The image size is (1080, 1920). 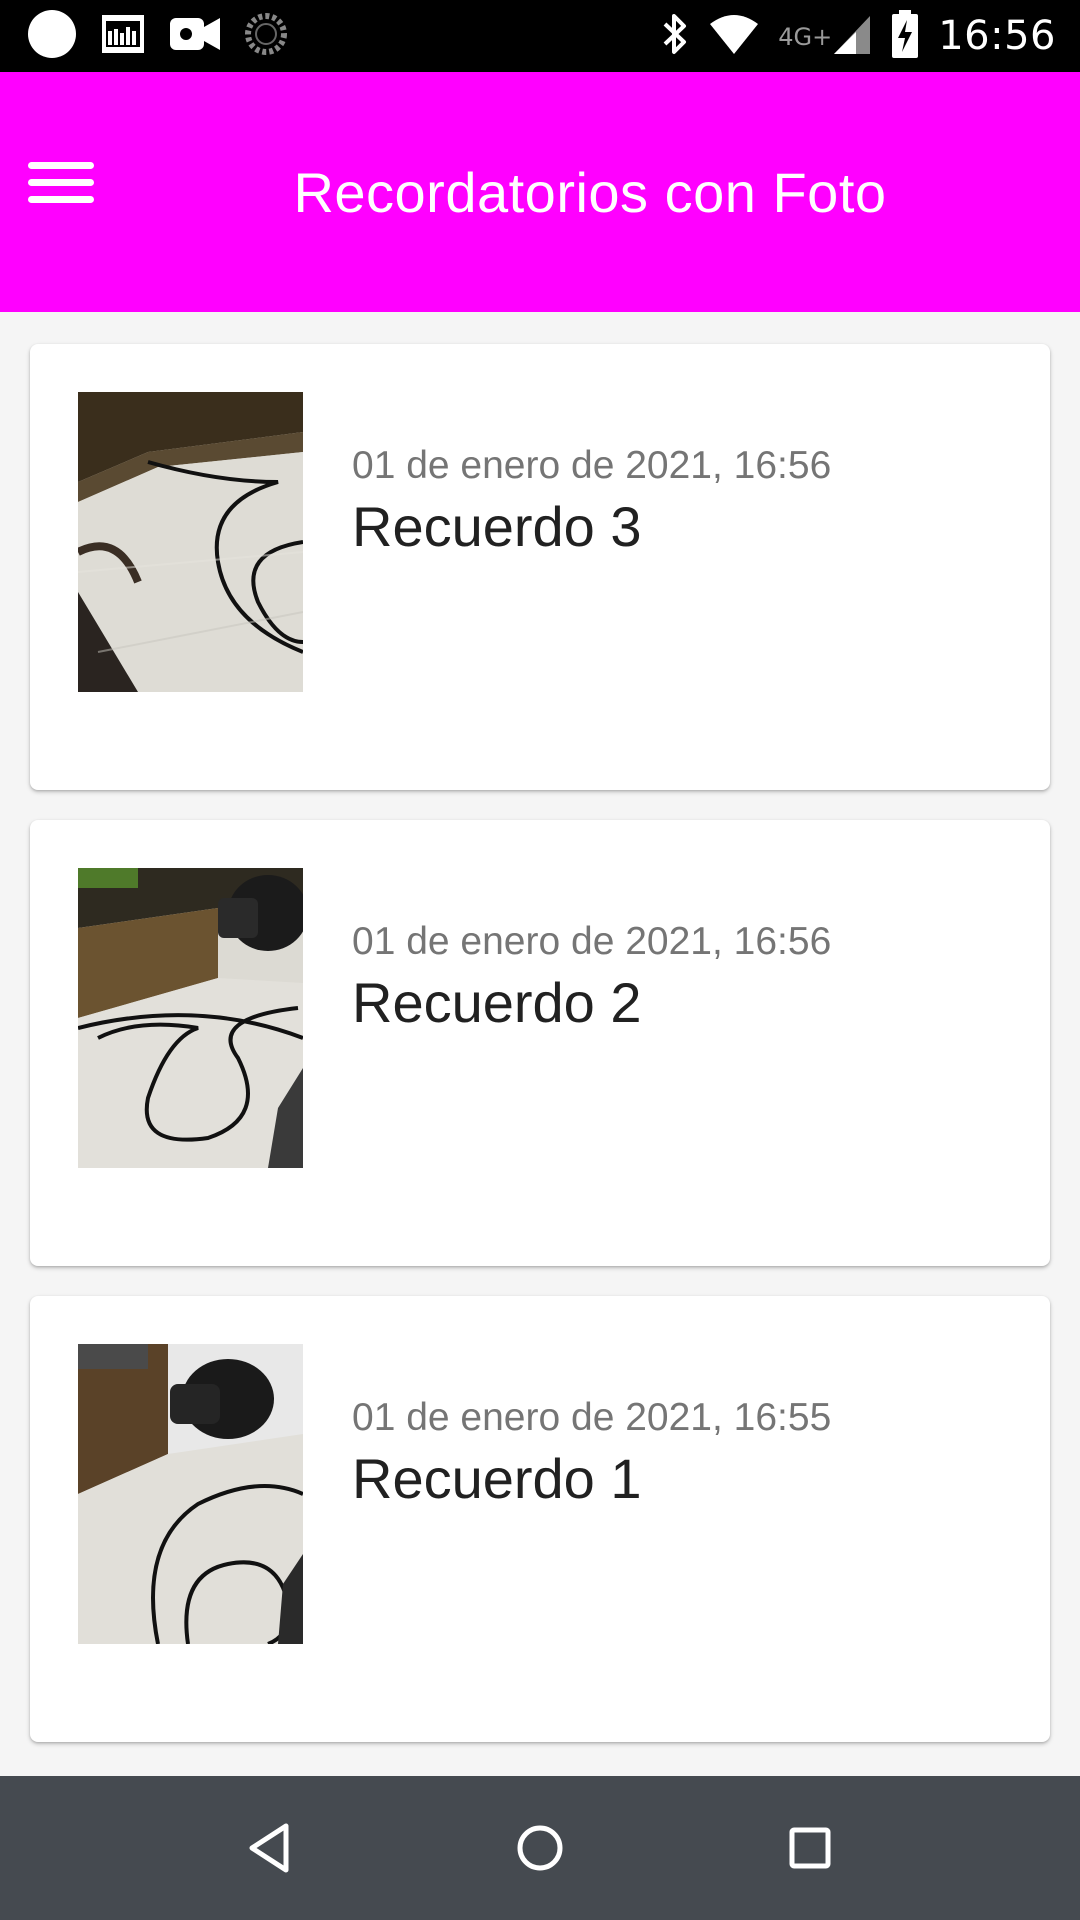 I want to click on reminder-title: Recuerdo 1, so click(x=497, y=1478).